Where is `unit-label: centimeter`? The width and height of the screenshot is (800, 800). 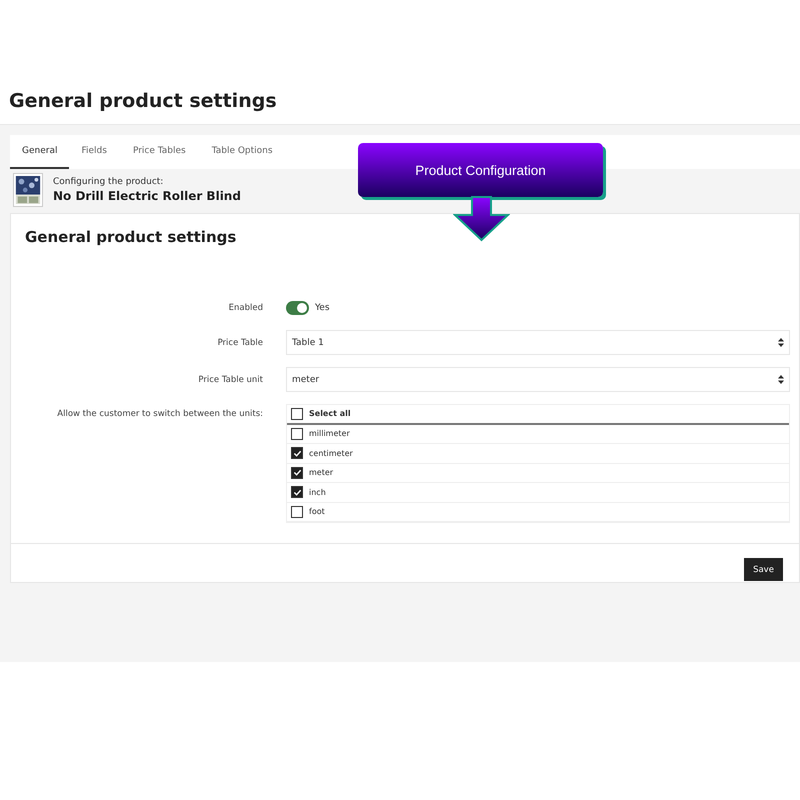 unit-label: centimeter is located at coordinates (331, 453).